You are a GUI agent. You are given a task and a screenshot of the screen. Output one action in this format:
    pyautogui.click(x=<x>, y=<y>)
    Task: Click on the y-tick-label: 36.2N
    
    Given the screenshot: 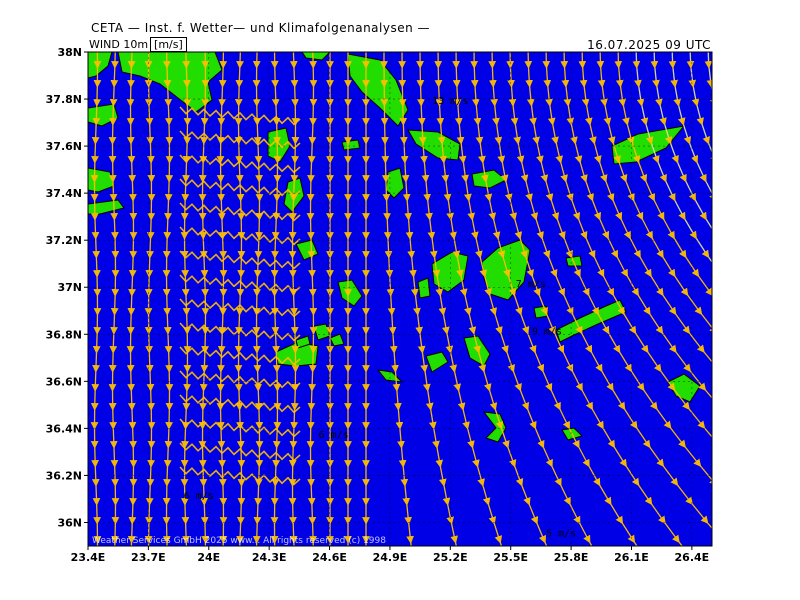 What is the action you would take?
    pyautogui.click(x=64, y=475)
    